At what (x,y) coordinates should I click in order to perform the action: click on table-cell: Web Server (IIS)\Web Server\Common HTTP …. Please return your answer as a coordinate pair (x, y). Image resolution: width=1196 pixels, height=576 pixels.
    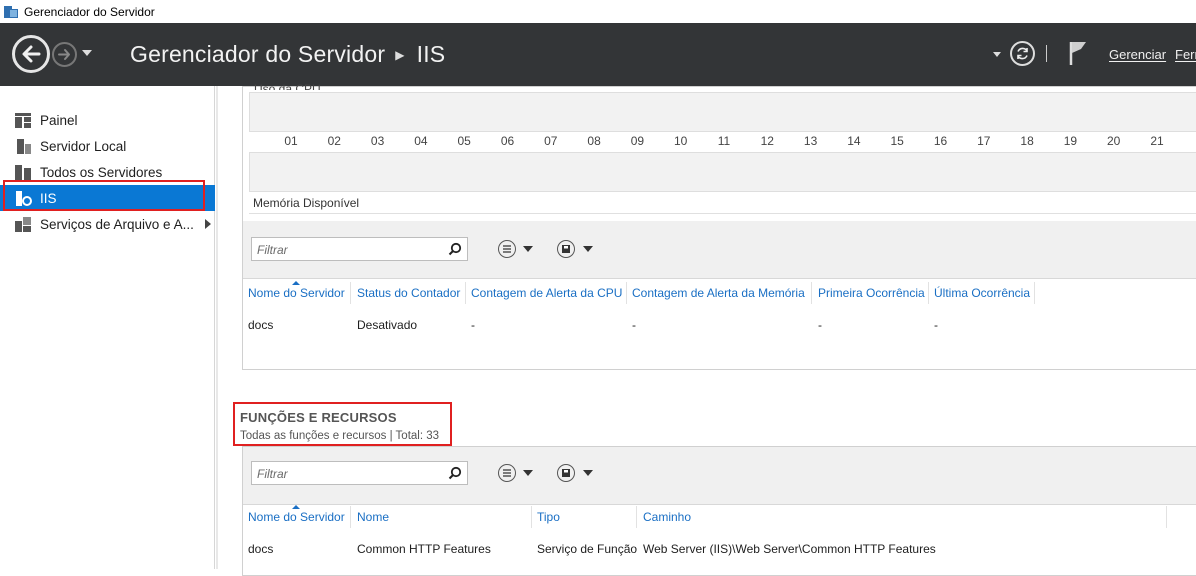
    Looking at the image, I should click on (789, 549).